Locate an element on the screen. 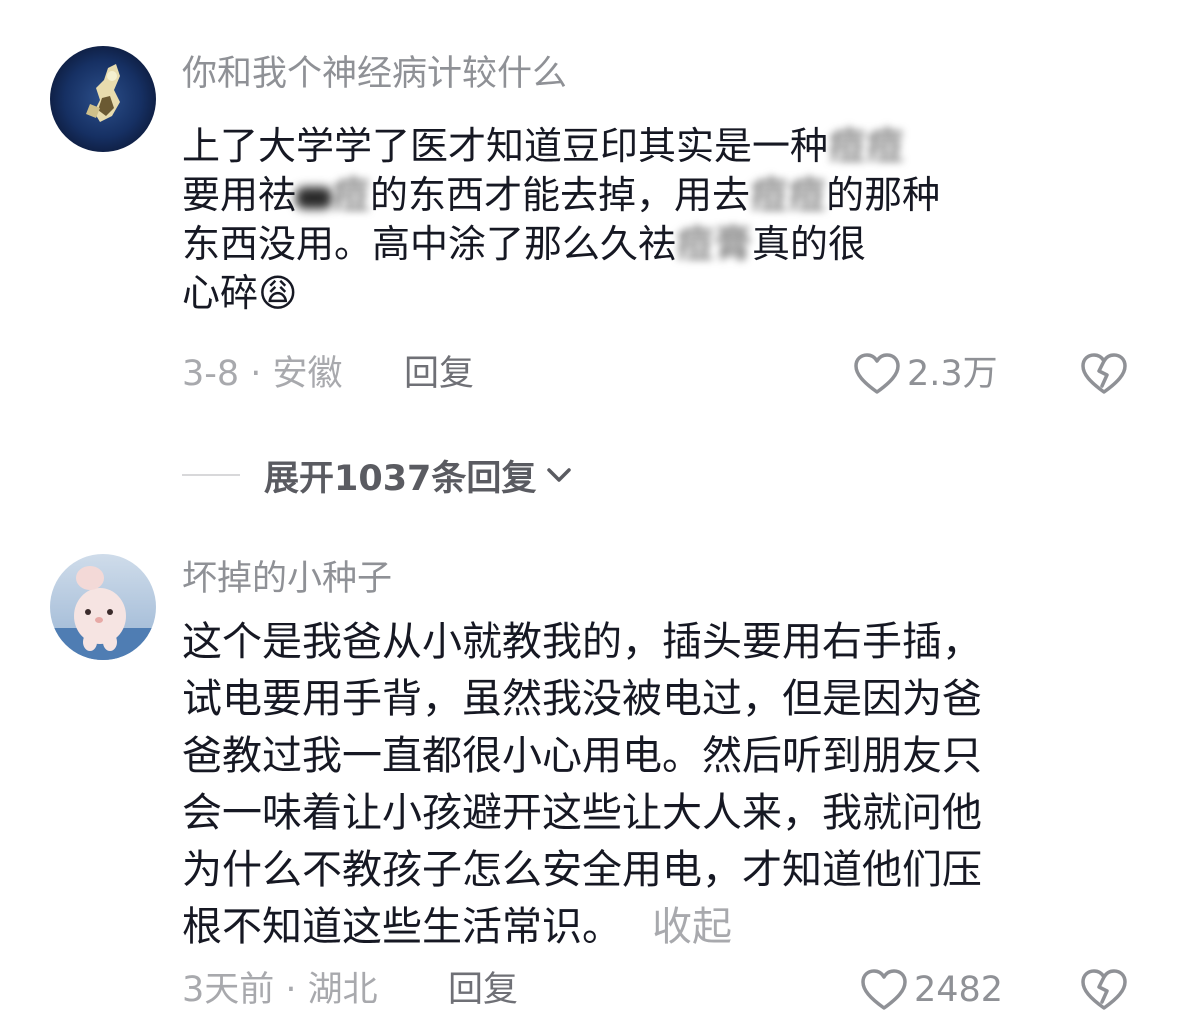  expand-replies-label: 展开1037条回复 is located at coordinates (400, 478).